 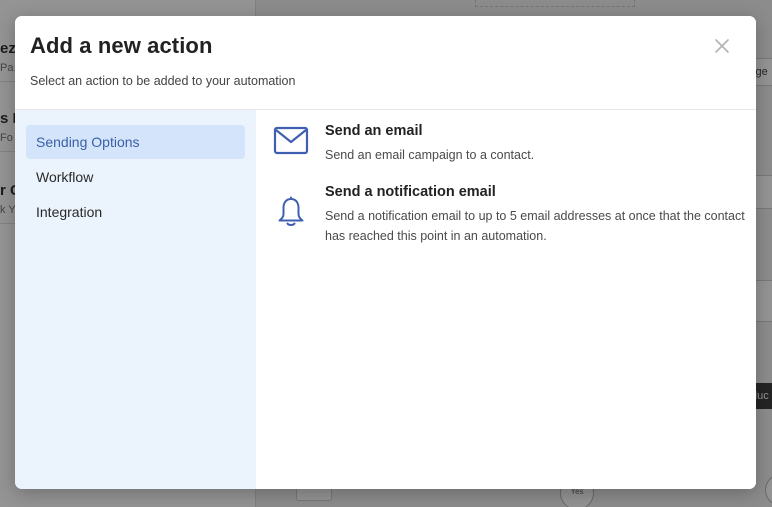 What do you see at coordinates (135, 177) in the screenshot?
I see `sidebar-item-workflow: Workflow` at bounding box center [135, 177].